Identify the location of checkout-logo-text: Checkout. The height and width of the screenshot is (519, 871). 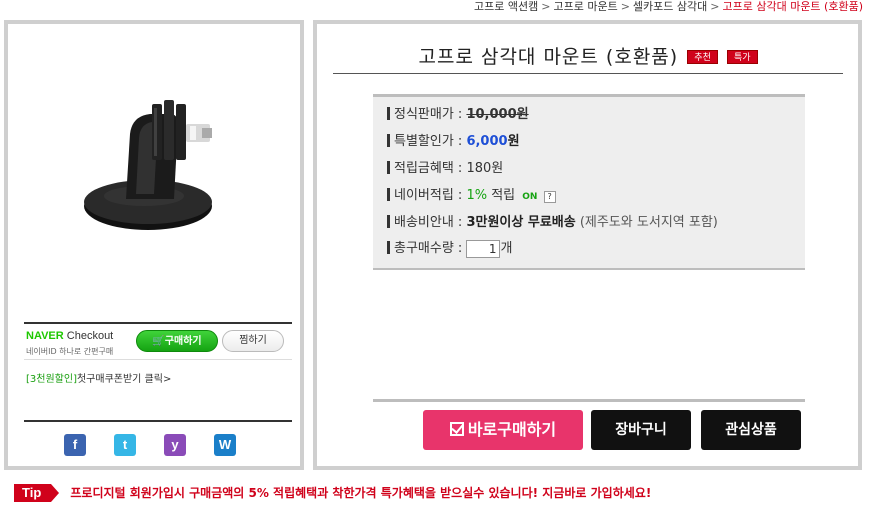
(90, 336).